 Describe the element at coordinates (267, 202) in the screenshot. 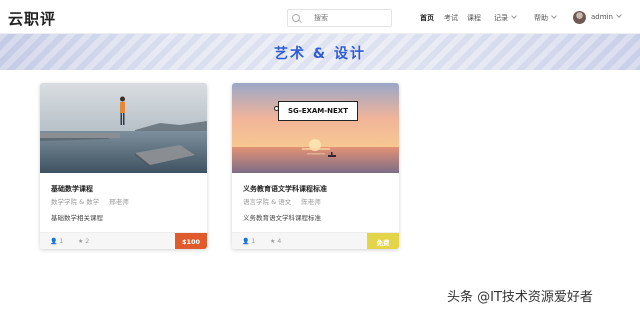

I see `course-category: 语言学院 & 语文` at that location.